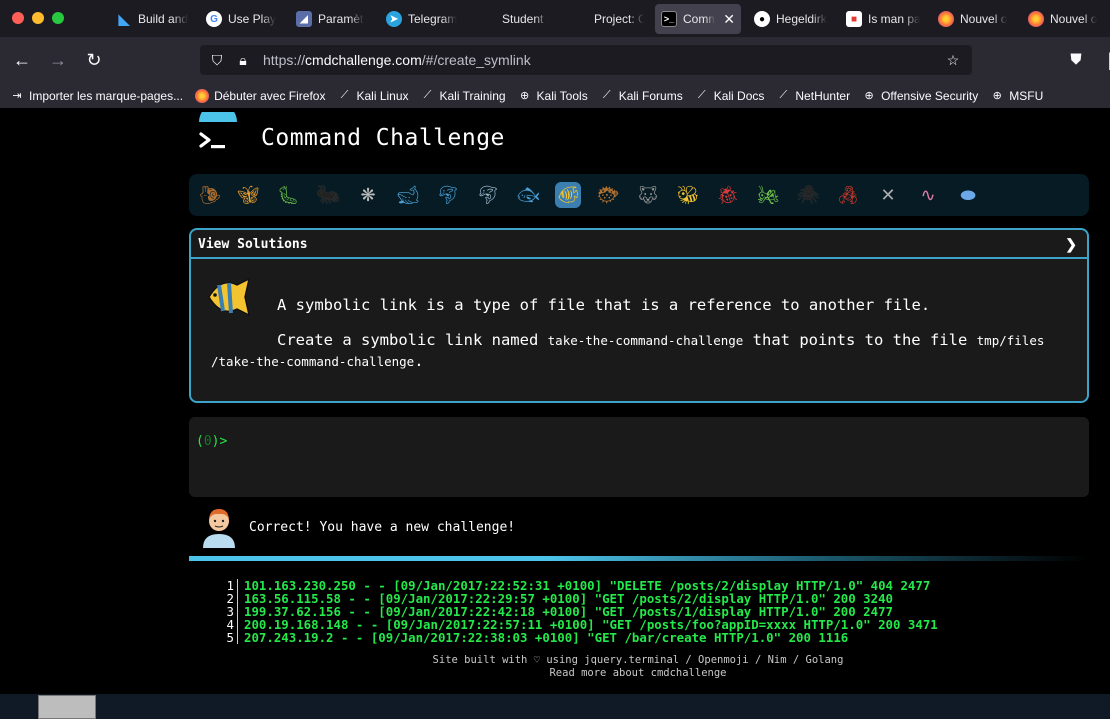 This screenshot has width=1110, height=719. Describe the element at coordinates (94, 60) in the screenshot. I see `reload-icon: ↻` at that location.